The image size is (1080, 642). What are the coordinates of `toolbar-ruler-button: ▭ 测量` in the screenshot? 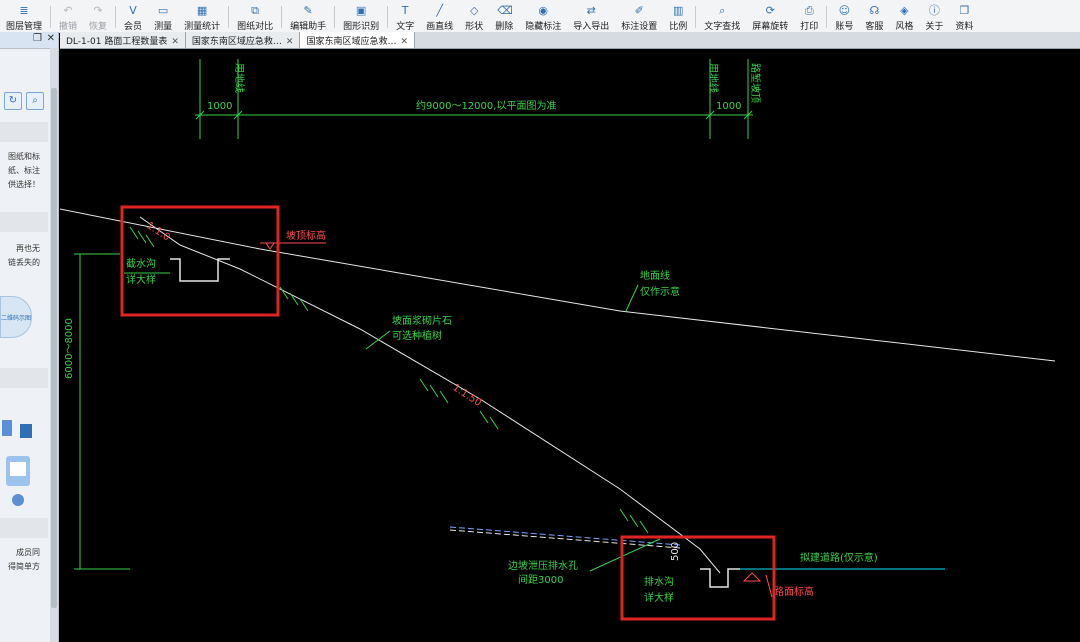 It's located at (163, 16).